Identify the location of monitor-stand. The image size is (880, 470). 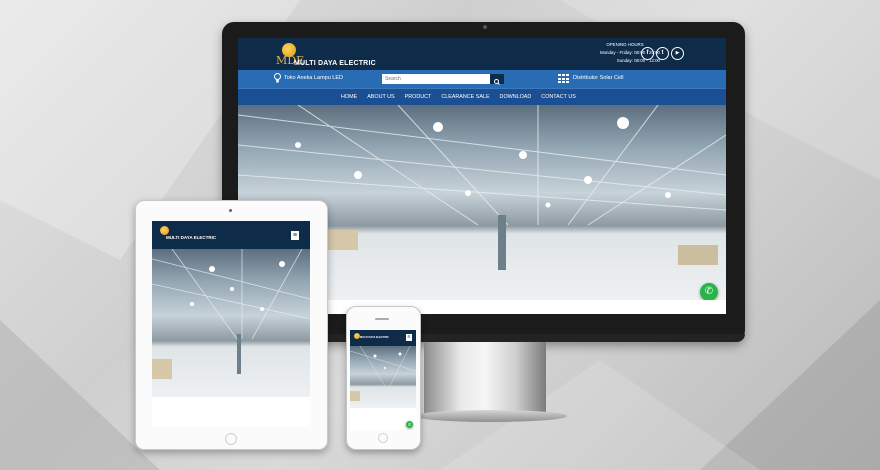
(485, 379).